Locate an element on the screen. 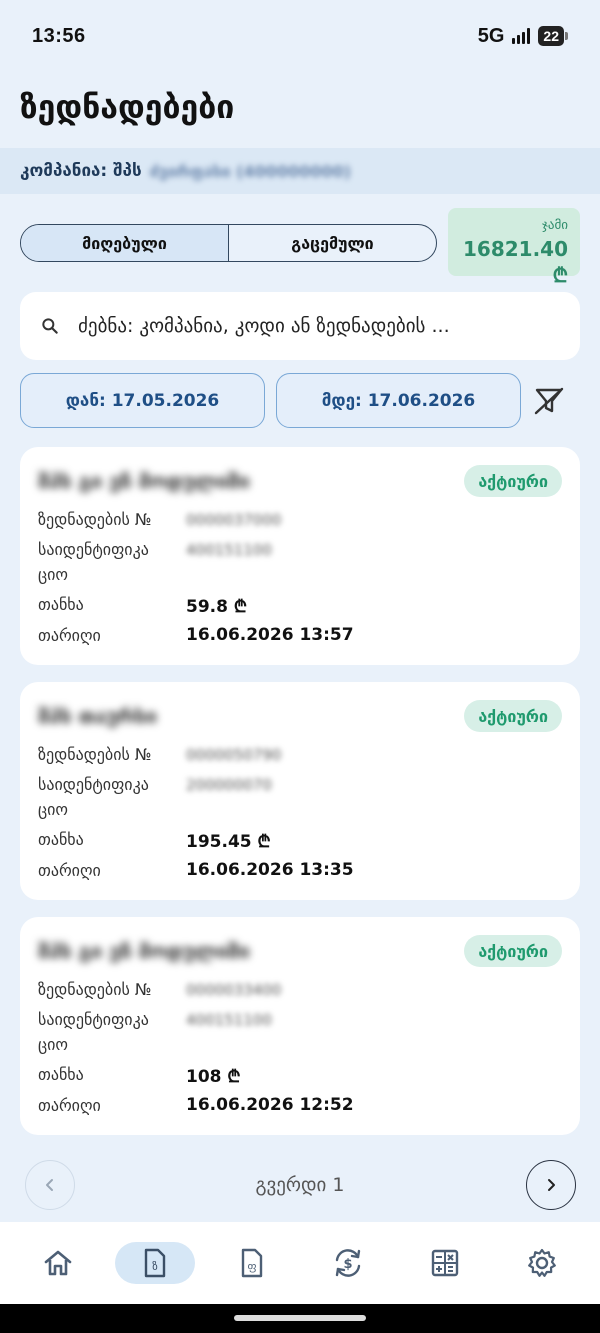 This screenshot has height=1333, width=600. settings-icon is located at coordinates (541, 1262).